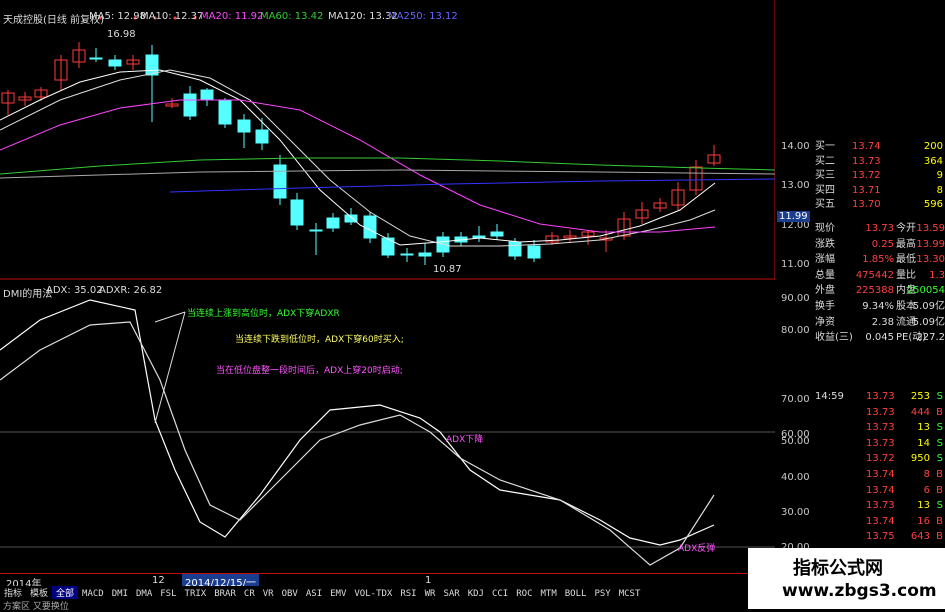 The image size is (945, 612). I want to click on indicator-tab: CCI, so click(500, 594).